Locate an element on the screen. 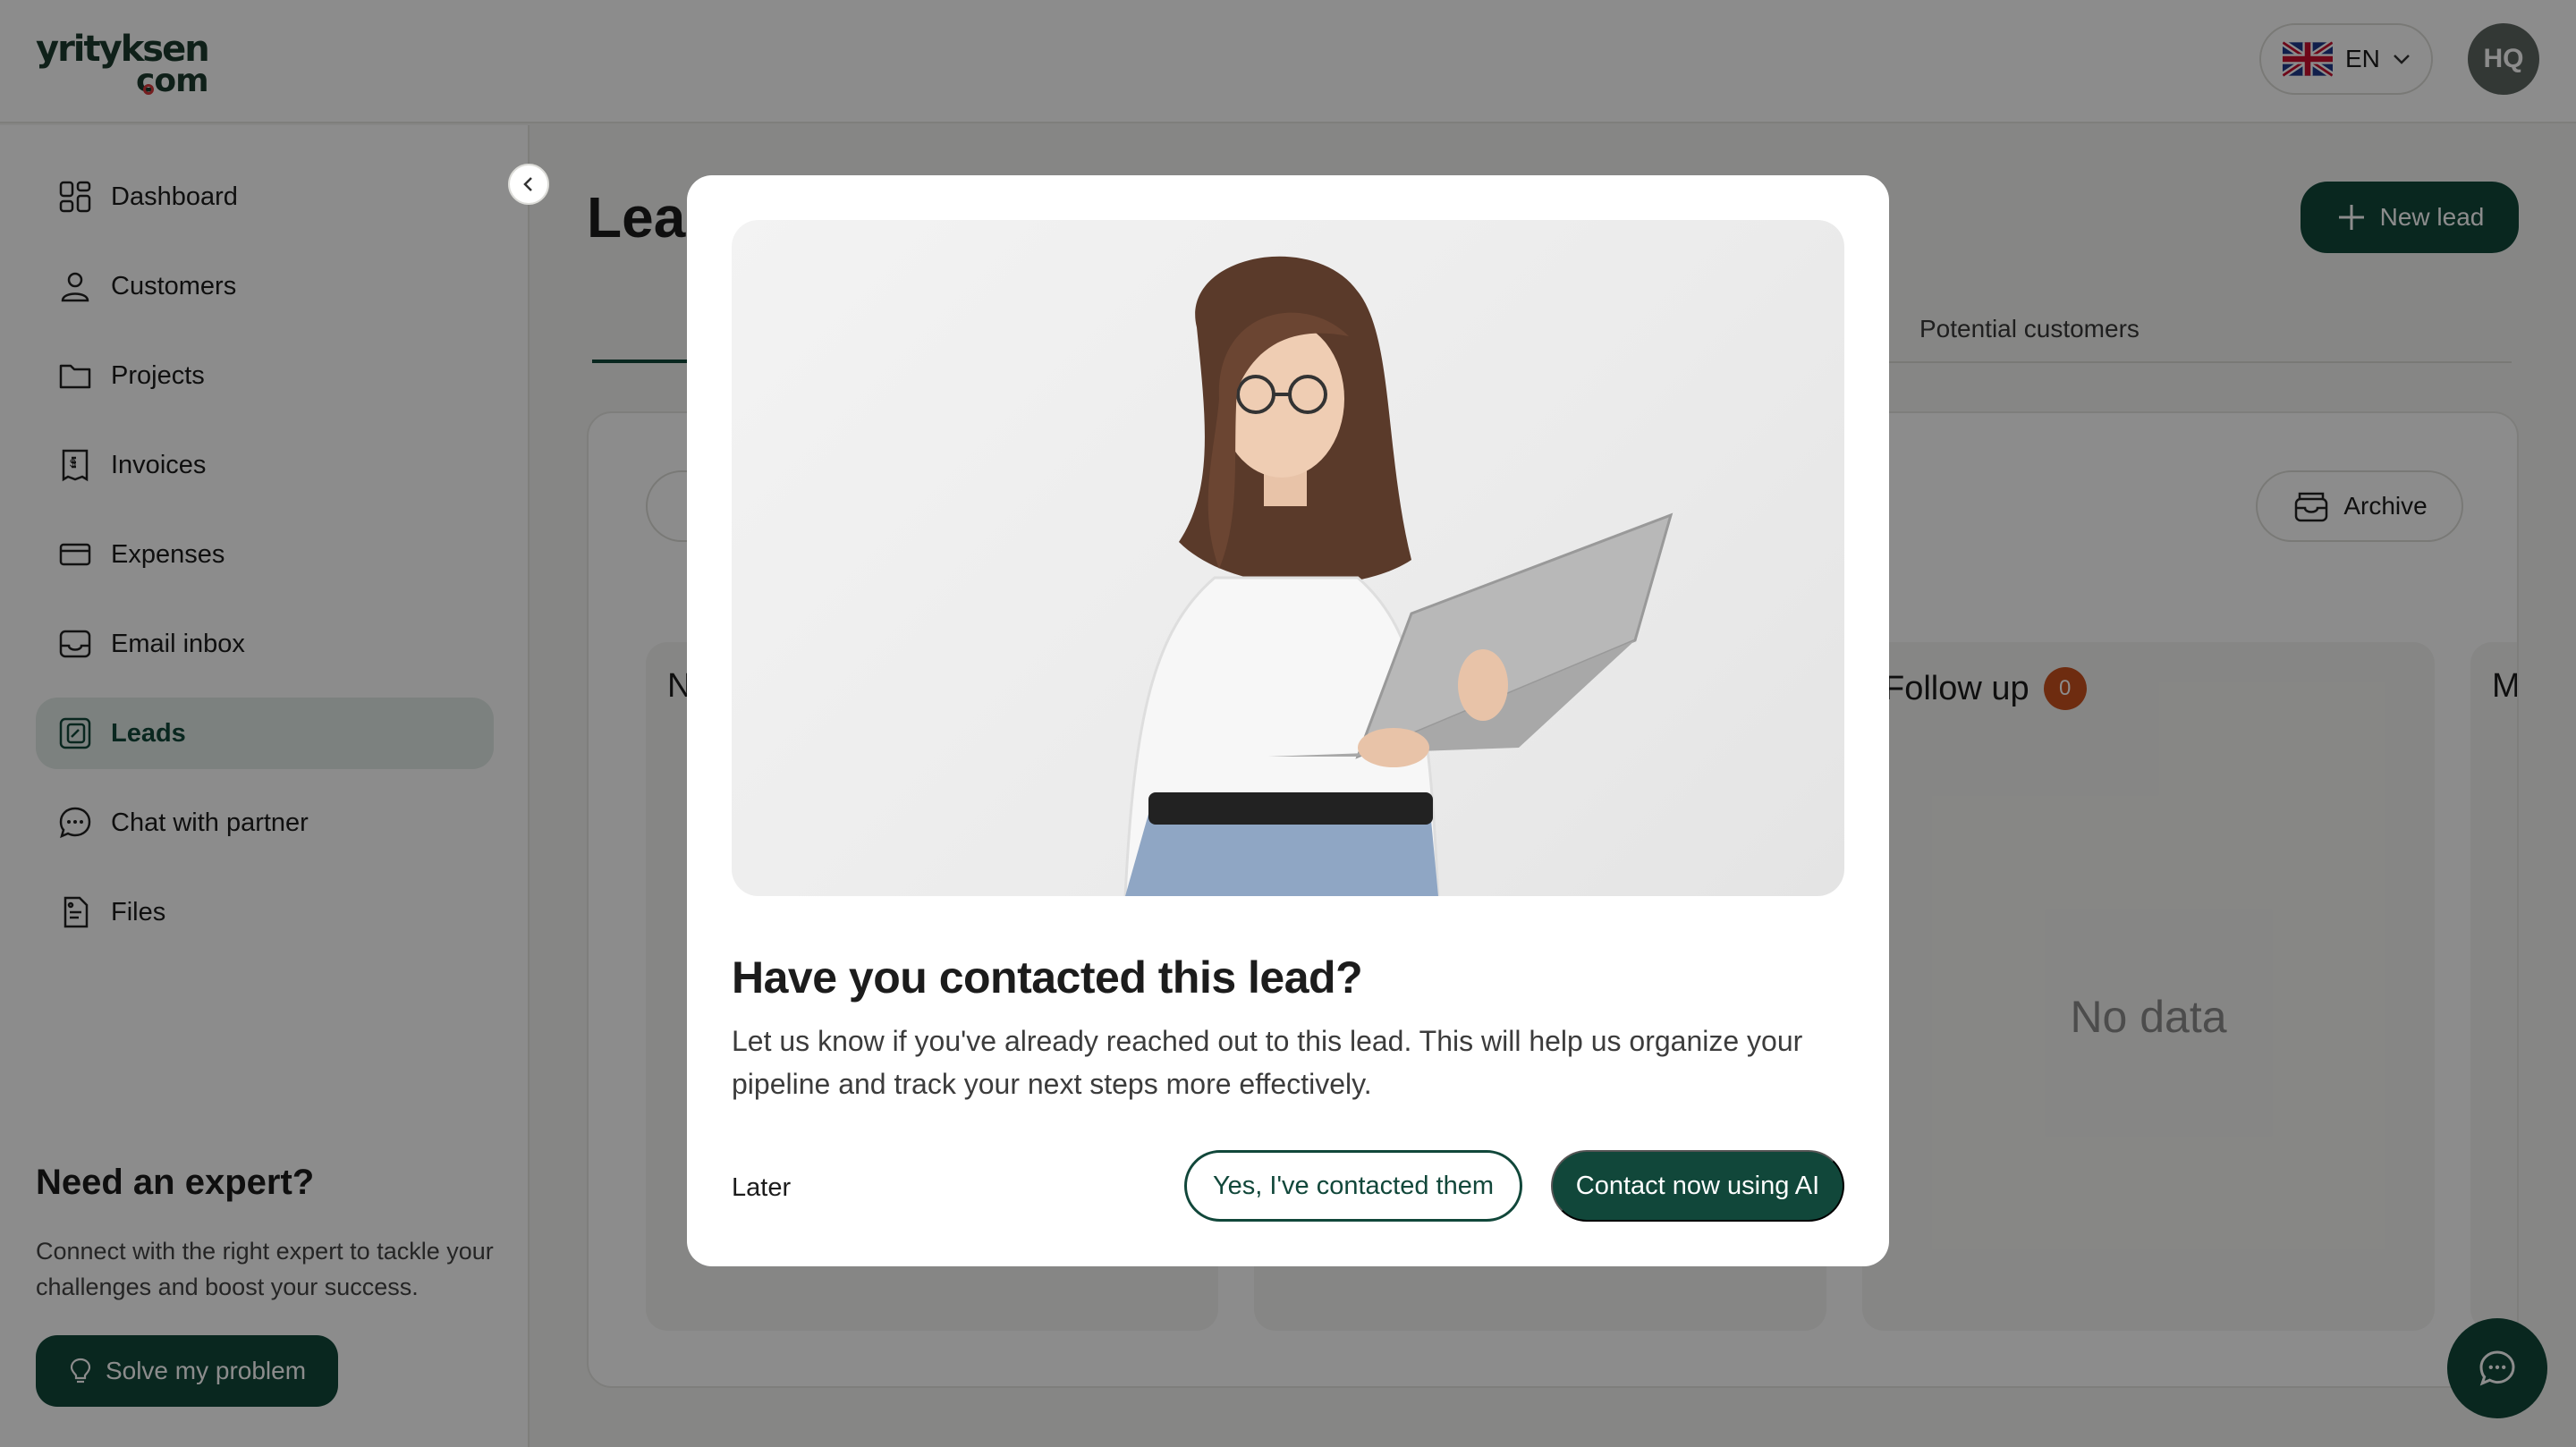  collapse-sidebar-button is located at coordinates (528, 184).